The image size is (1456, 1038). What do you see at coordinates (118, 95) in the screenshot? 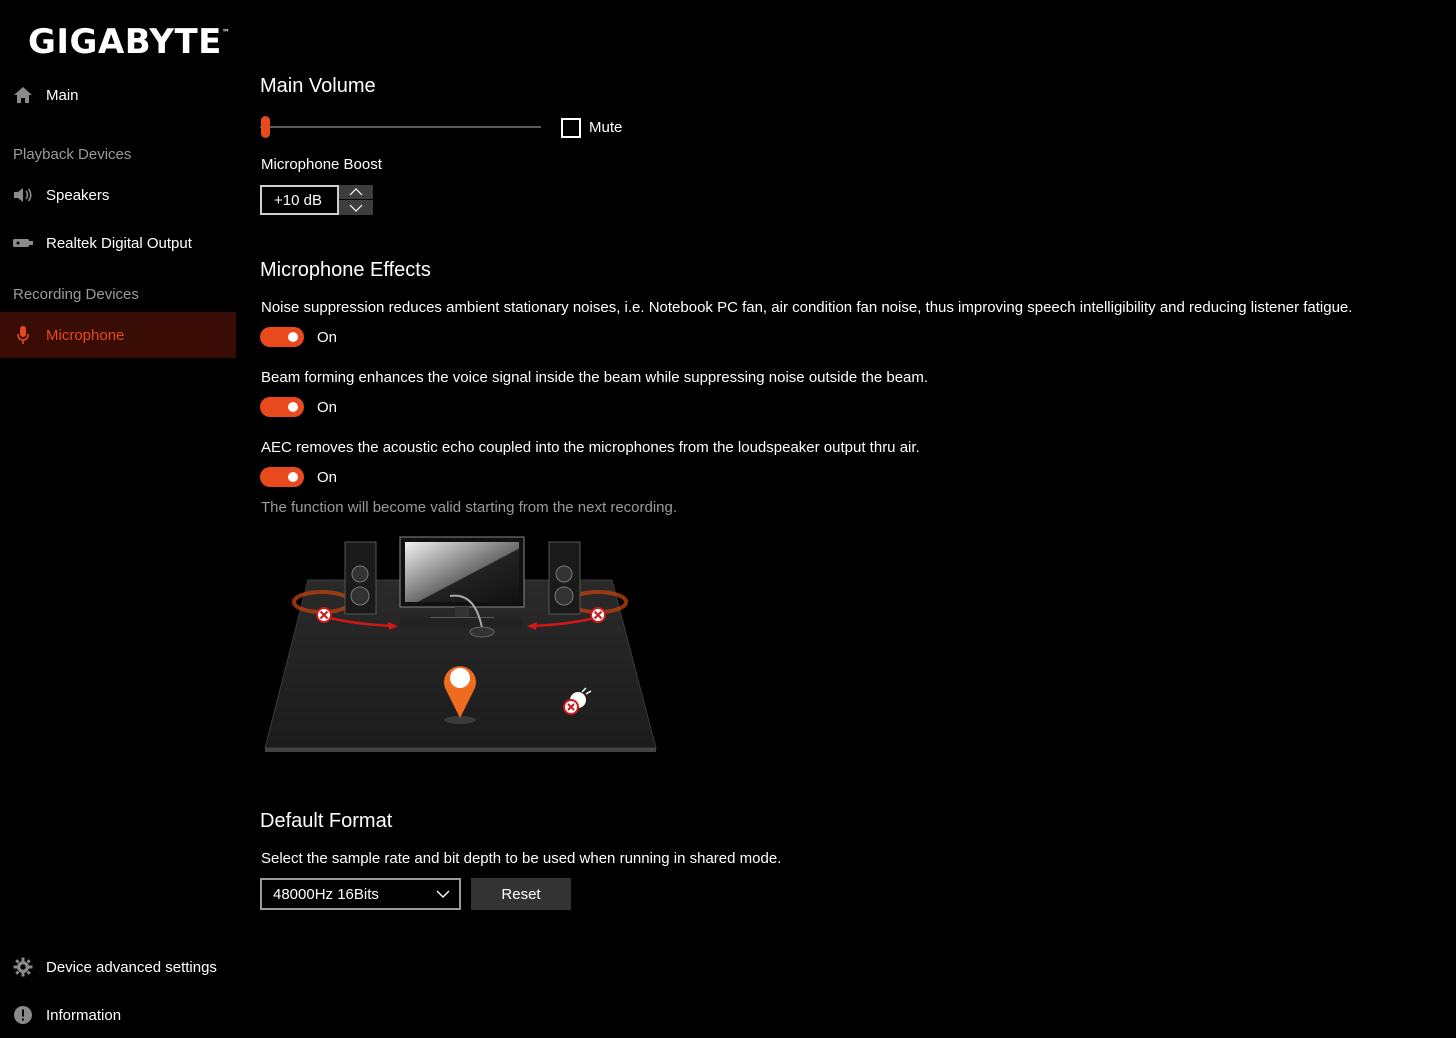
I see `sidebar-item-main: Main` at bounding box center [118, 95].